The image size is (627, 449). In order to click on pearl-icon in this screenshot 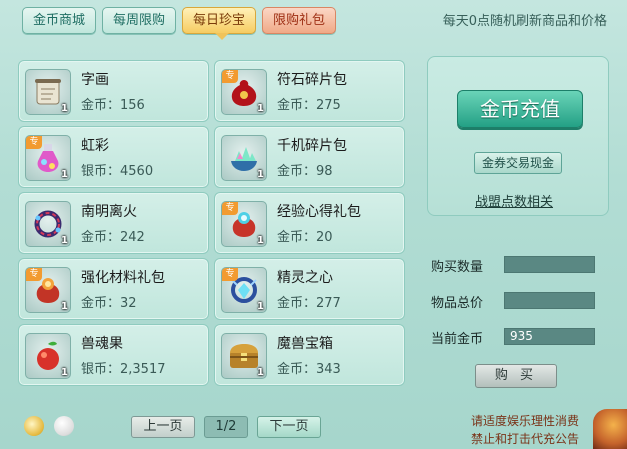, I will do `click(64, 426)`.